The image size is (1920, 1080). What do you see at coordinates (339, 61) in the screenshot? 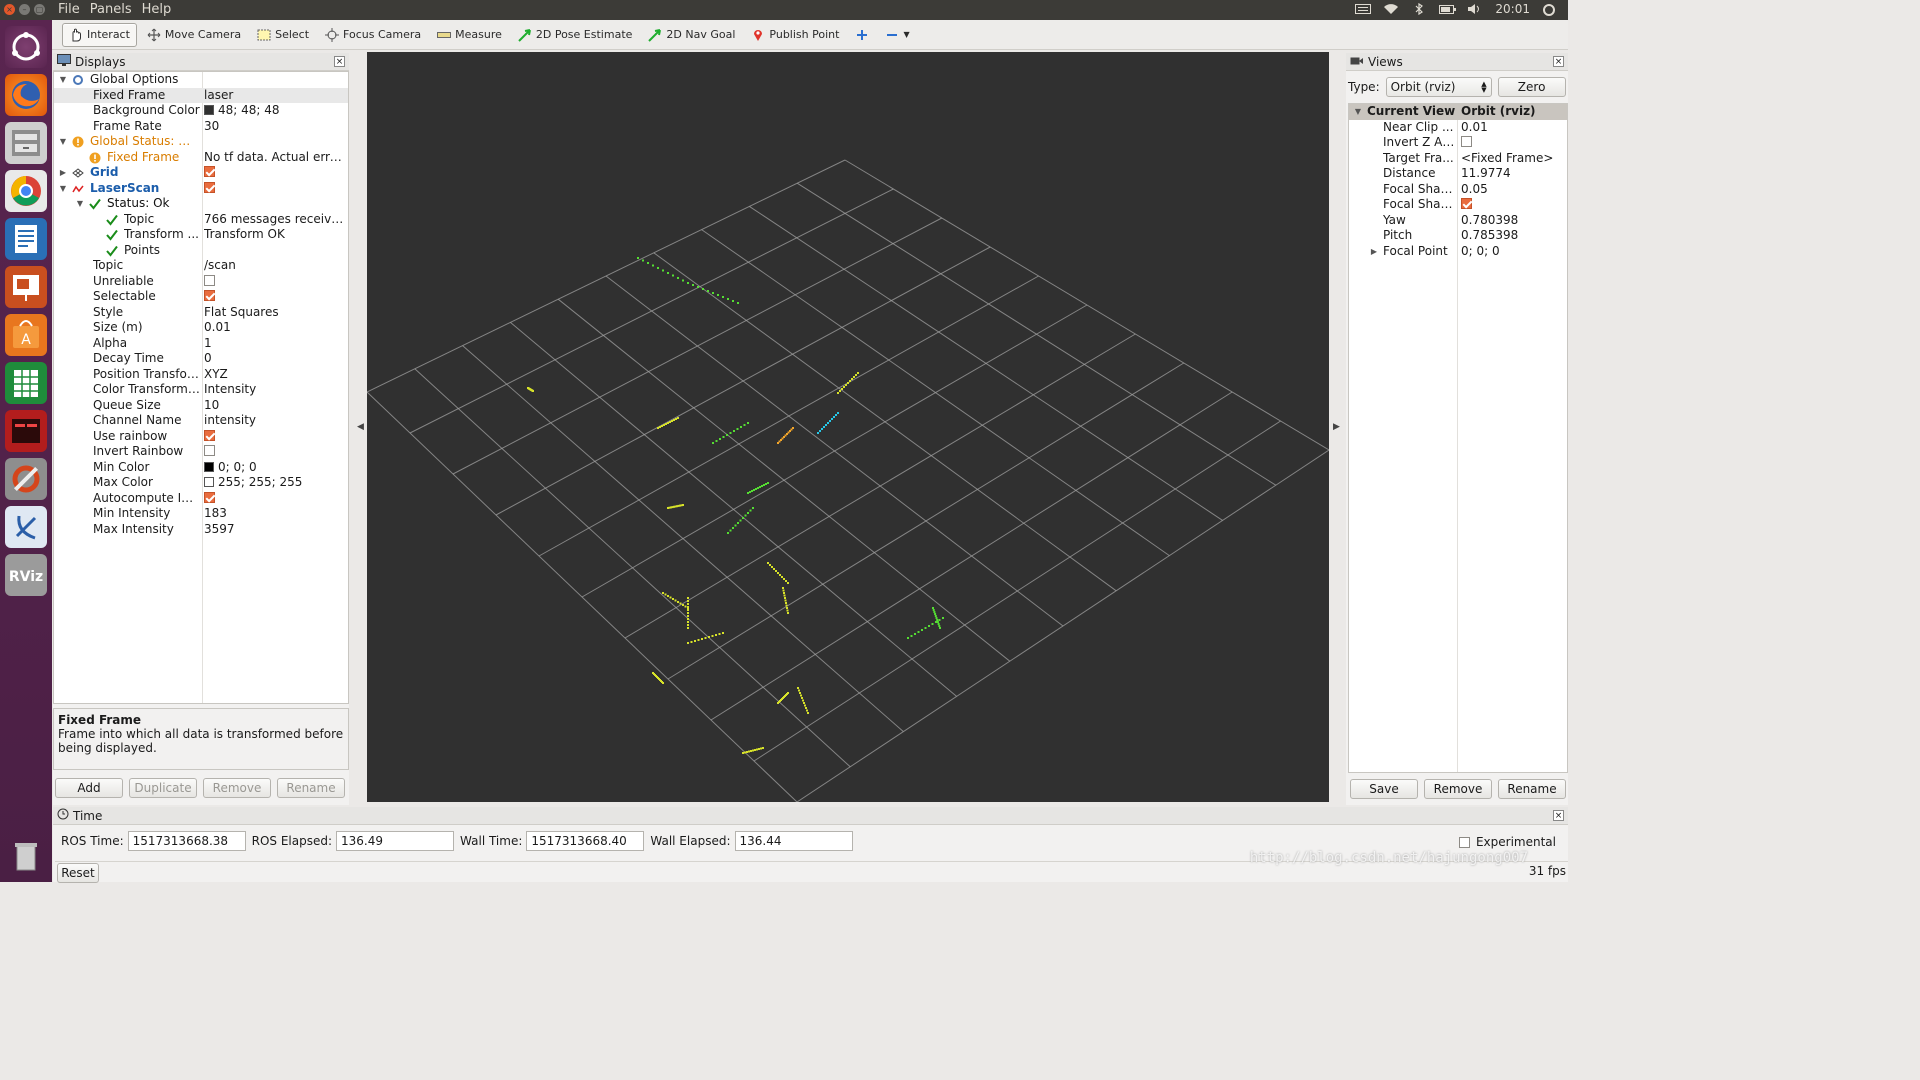
I see `close-displays-panel-icon: ×` at bounding box center [339, 61].